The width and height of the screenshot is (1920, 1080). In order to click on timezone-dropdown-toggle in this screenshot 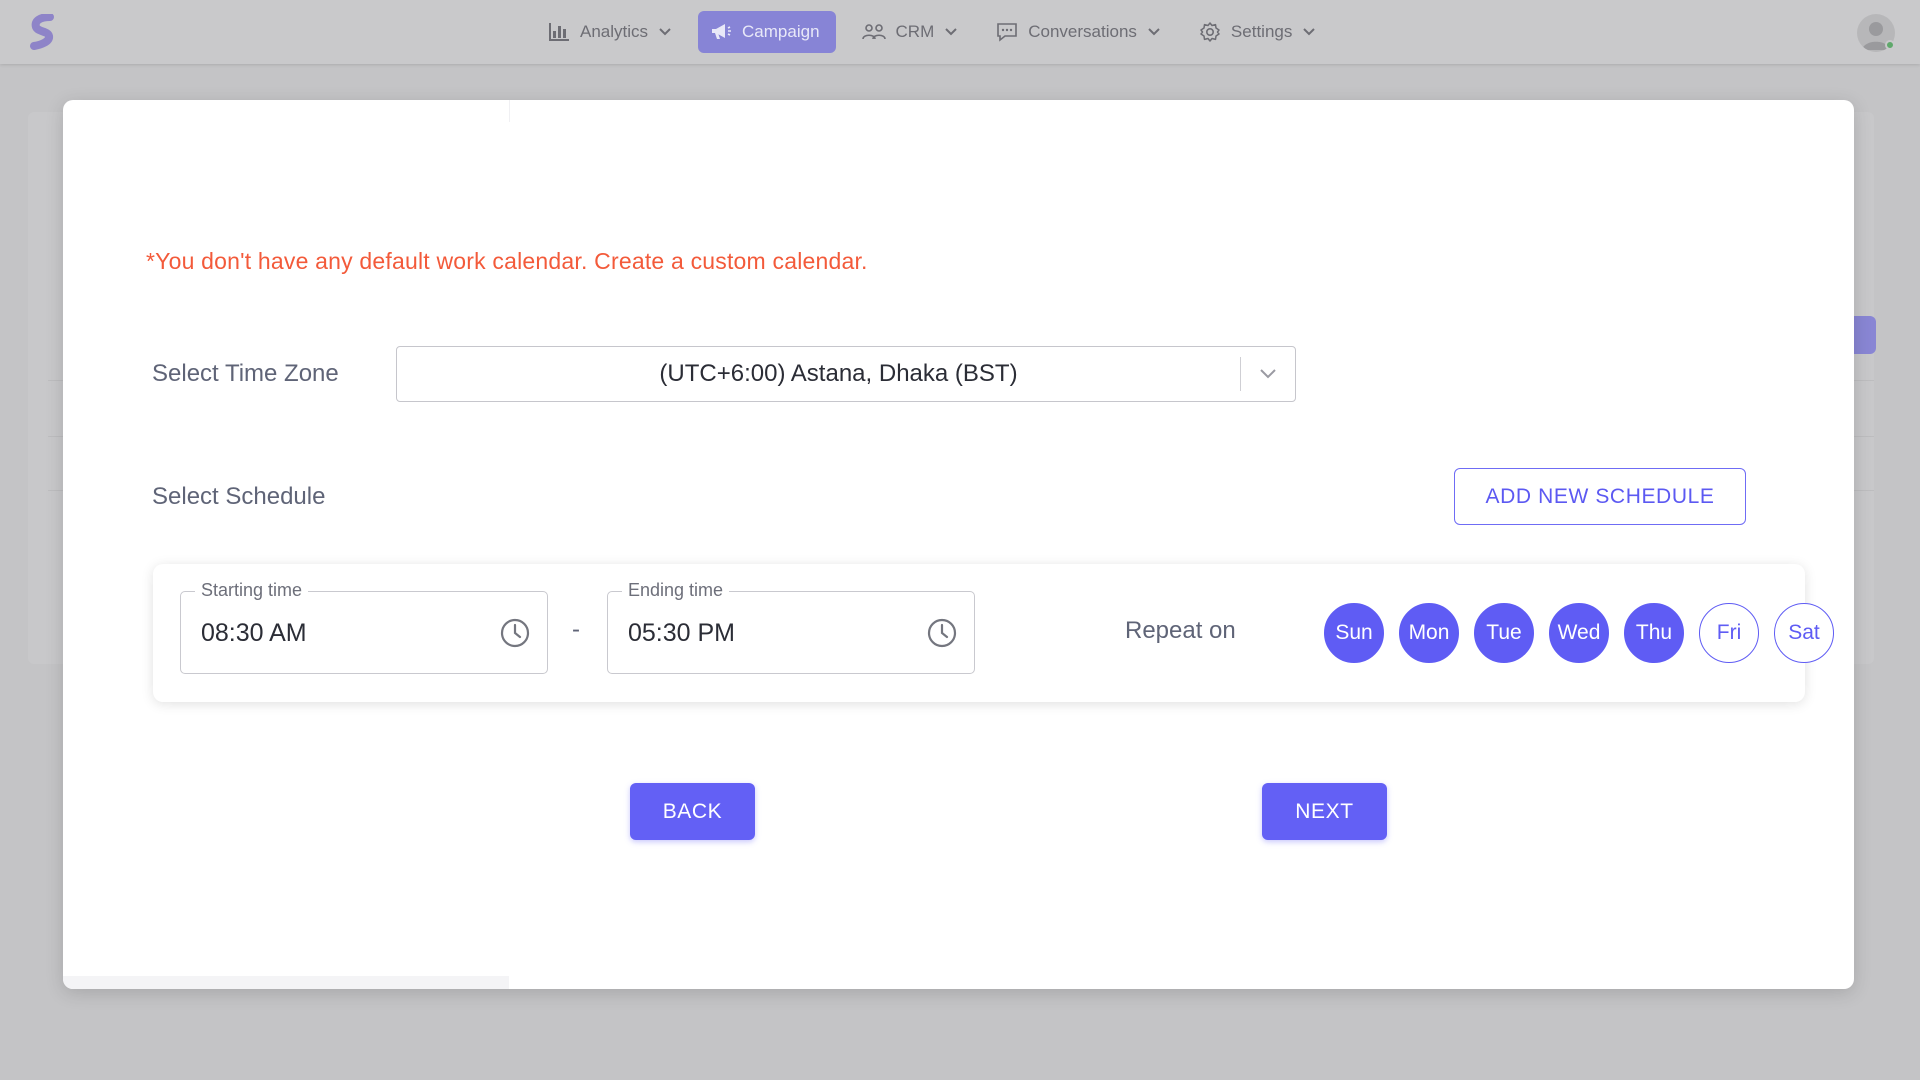, I will do `click(1268, 374)`.